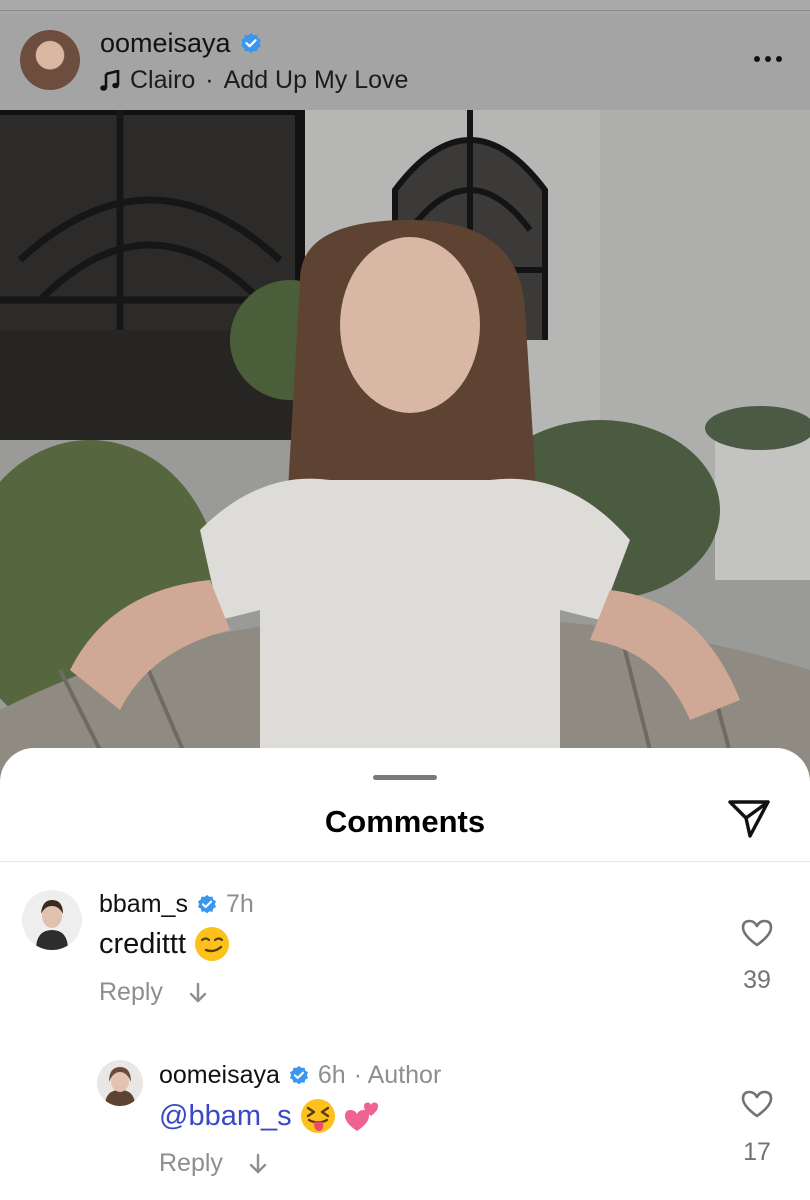 The image size is (810, 1200). Describe the element at coordinates (757, 1104) in the screenshot. I see `like-heart-icon` at that location.